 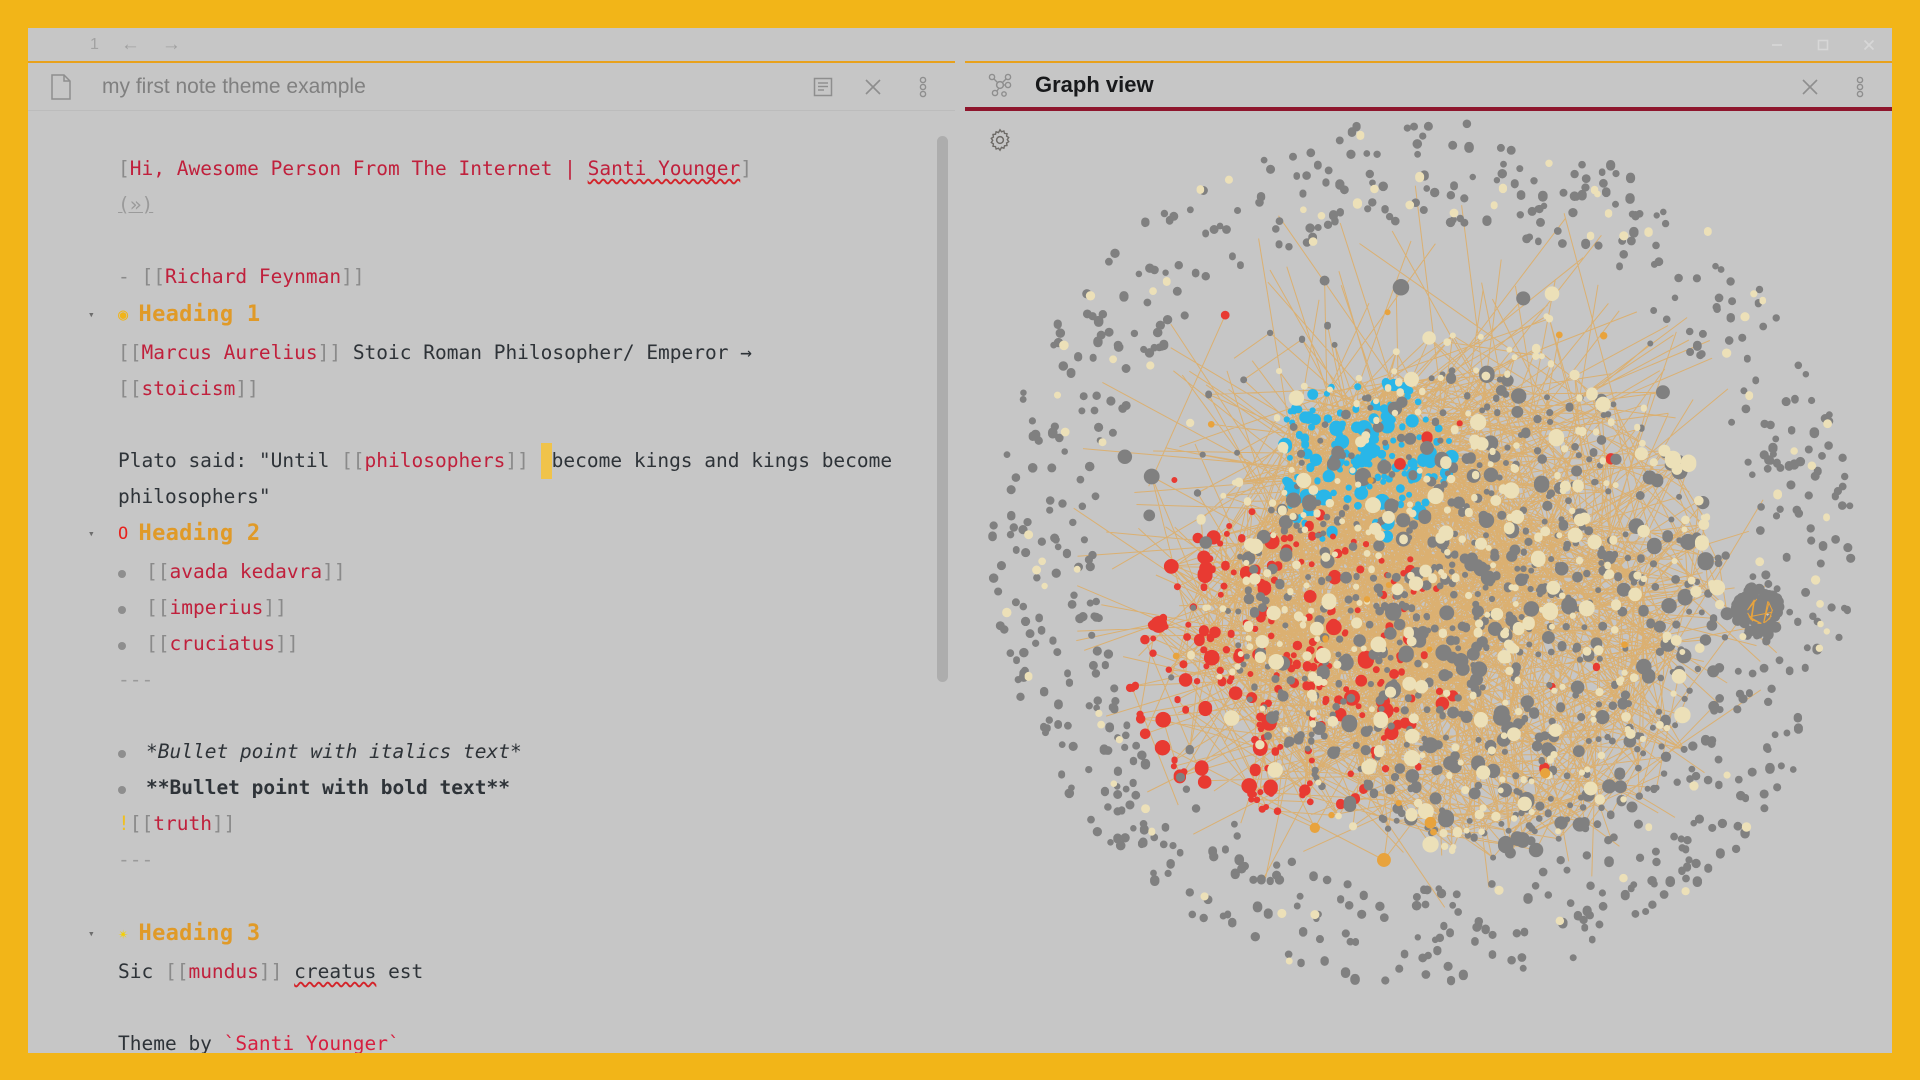 I want to click on back-arrow-icon: ←, so click(x=130, y=44).